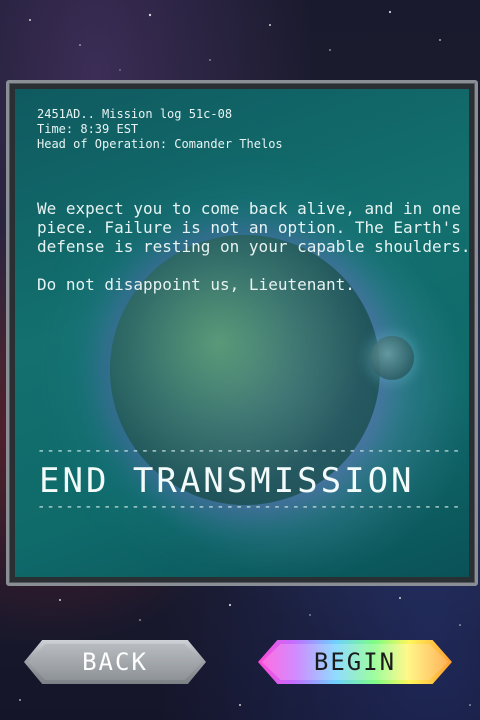  I want to click on back-button: BACK, so click(115, 662).